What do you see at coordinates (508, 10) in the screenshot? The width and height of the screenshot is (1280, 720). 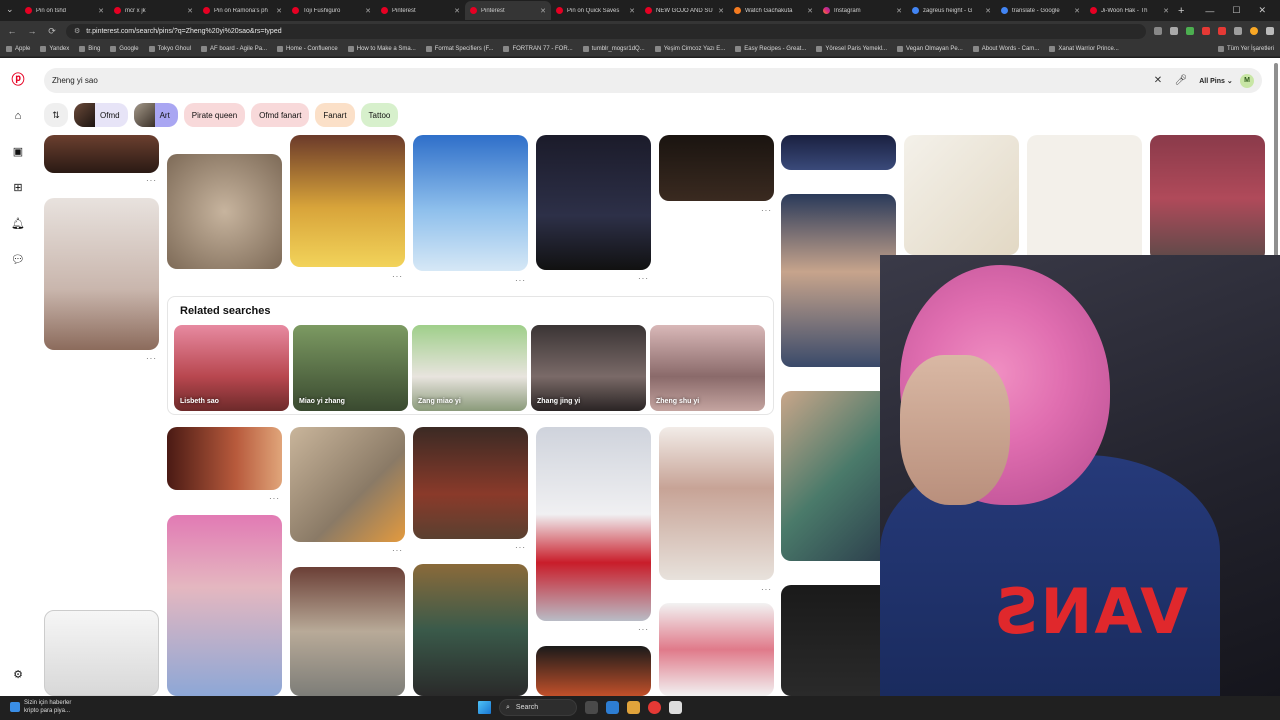 I see `browser-tab-active: Pinterest ✕` at bounding box center [508, 10].